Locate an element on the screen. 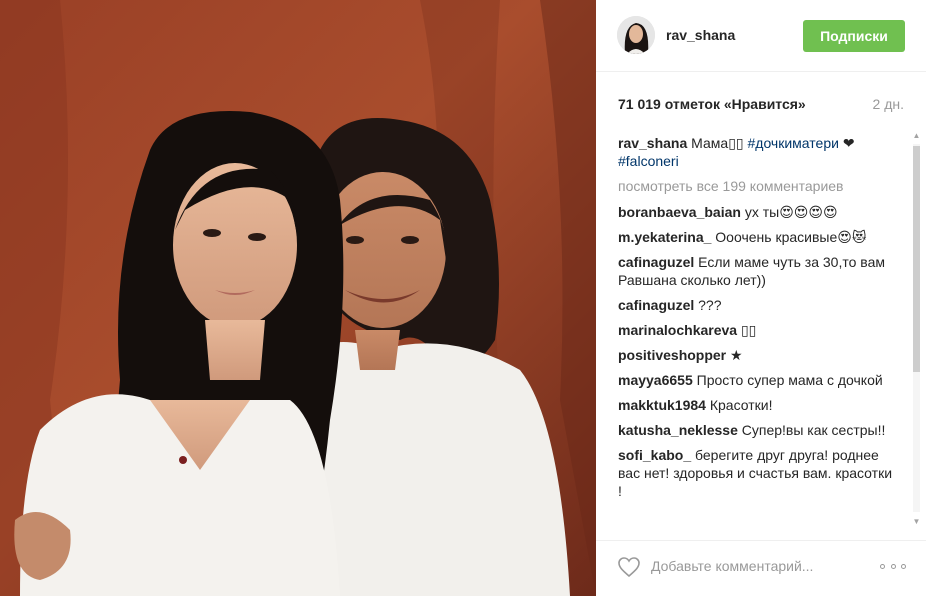 Image resolution: width=926 pixels, height=596 pixels. likes-count: 71 019 отметок «Нравится» is located at coordinates (712, 104).